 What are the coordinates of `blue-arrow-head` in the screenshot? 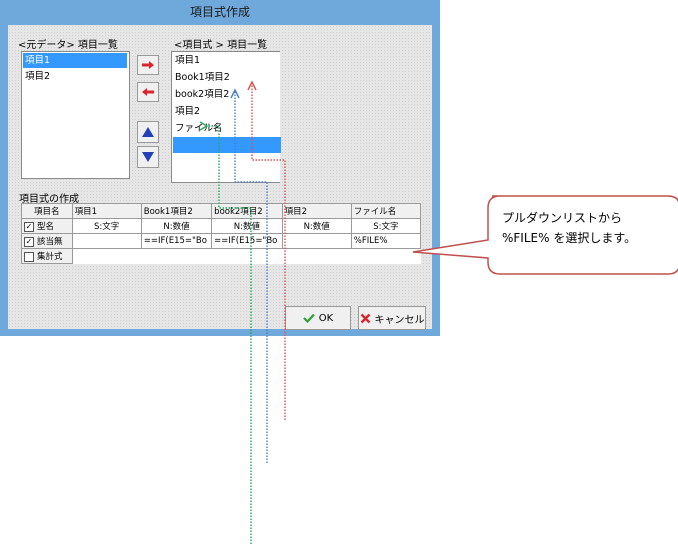 It's located at (235, 93).